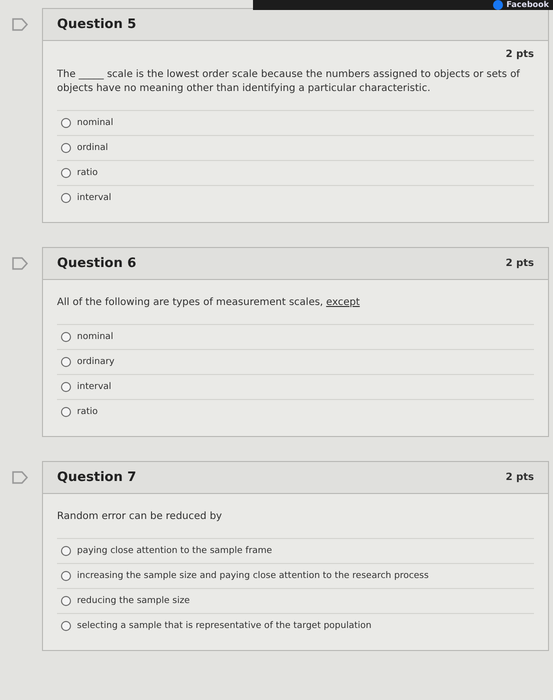 The image size is (553, 700). Describe the element at coordinates (209, 303) in the screenshot. I see `question-text: All of the following are types of measurement scales, except` at that location.